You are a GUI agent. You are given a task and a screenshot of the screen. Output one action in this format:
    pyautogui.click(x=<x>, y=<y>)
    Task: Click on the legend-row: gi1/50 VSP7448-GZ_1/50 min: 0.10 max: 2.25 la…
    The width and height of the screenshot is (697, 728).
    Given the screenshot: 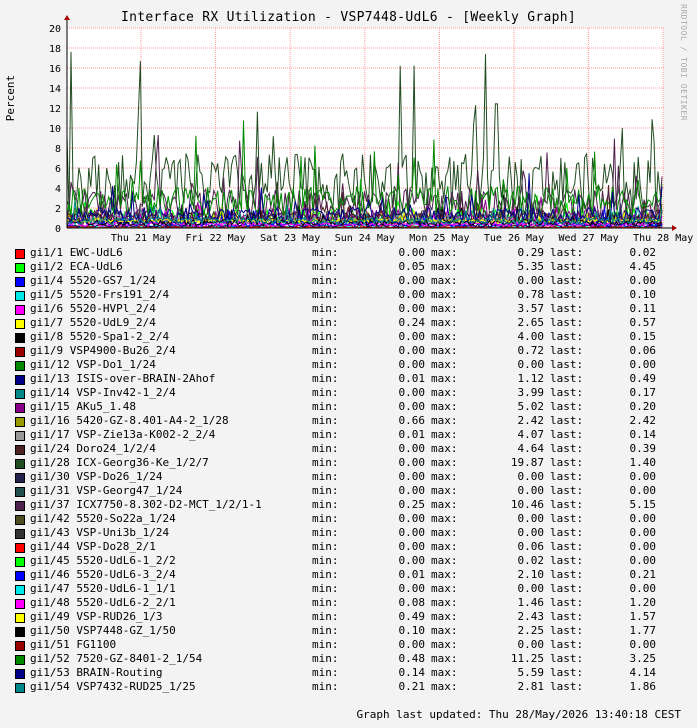 What is the action you would take?
    pyautogui.click(x=355, y=631)
    